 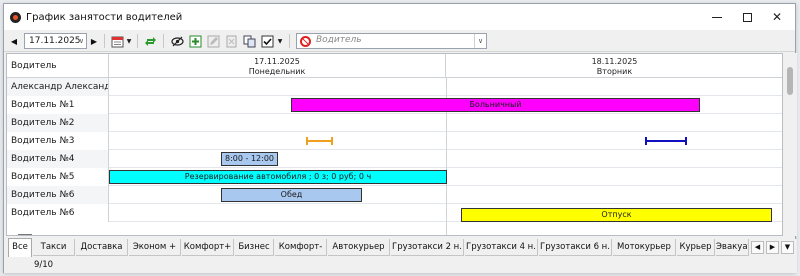 I want to click on scroll-thumb, so click(x=790, y=81).